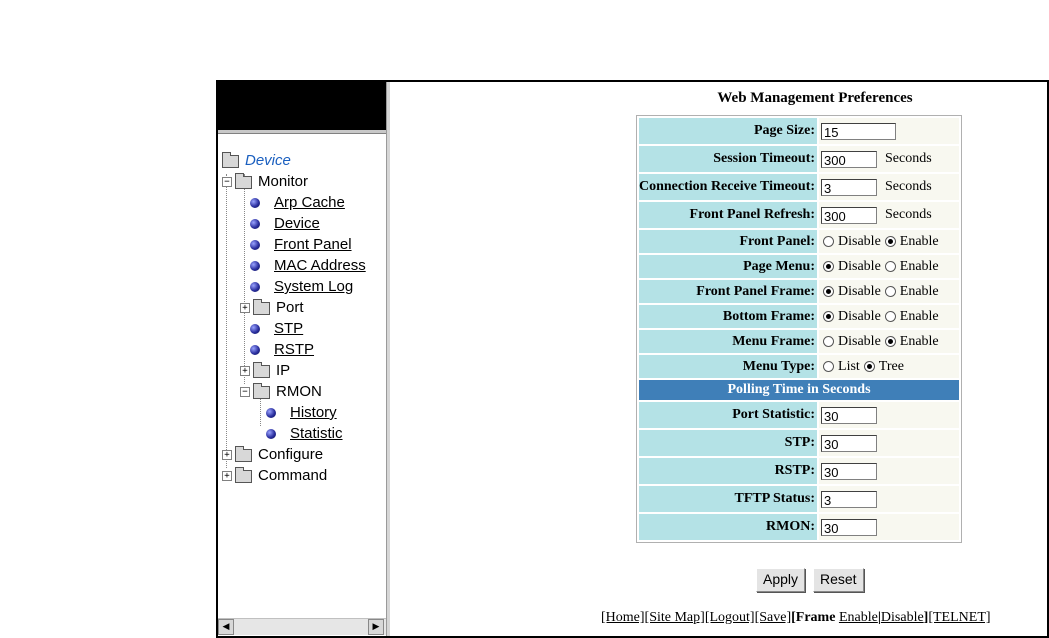  What do you see at coordinates (728, 241) in the screenshot?
I see `label-front-panel: Front Panel:` at bounding box center [728, 241].